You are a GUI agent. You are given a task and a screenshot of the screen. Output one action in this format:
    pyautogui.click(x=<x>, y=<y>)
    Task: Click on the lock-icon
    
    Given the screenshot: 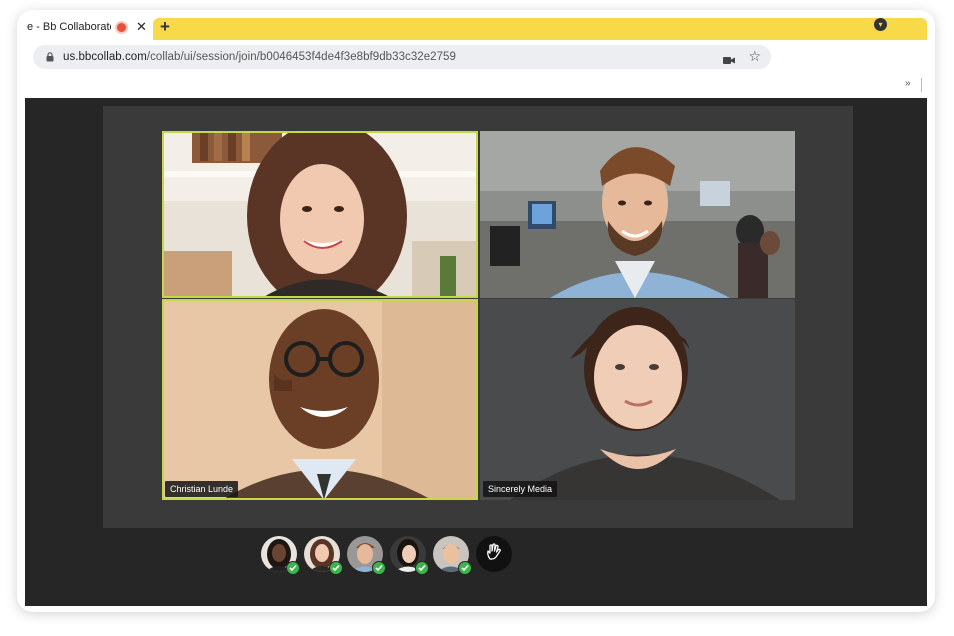 What is the action you would take?
    pyautogui.click(x=50, y=57)
    